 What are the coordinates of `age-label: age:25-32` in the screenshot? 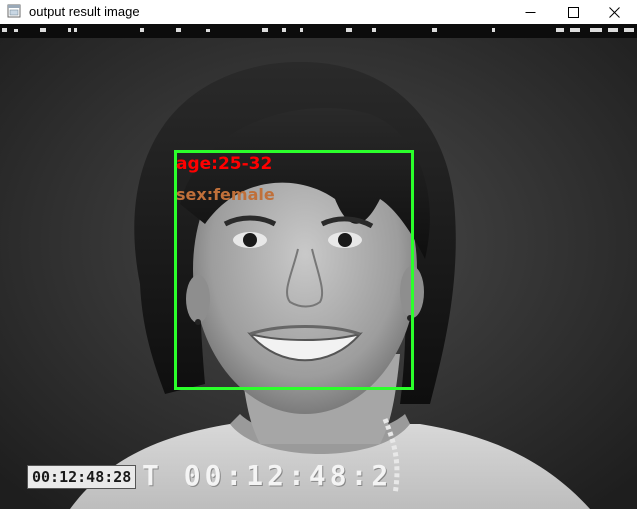 It's located at (224, 164).